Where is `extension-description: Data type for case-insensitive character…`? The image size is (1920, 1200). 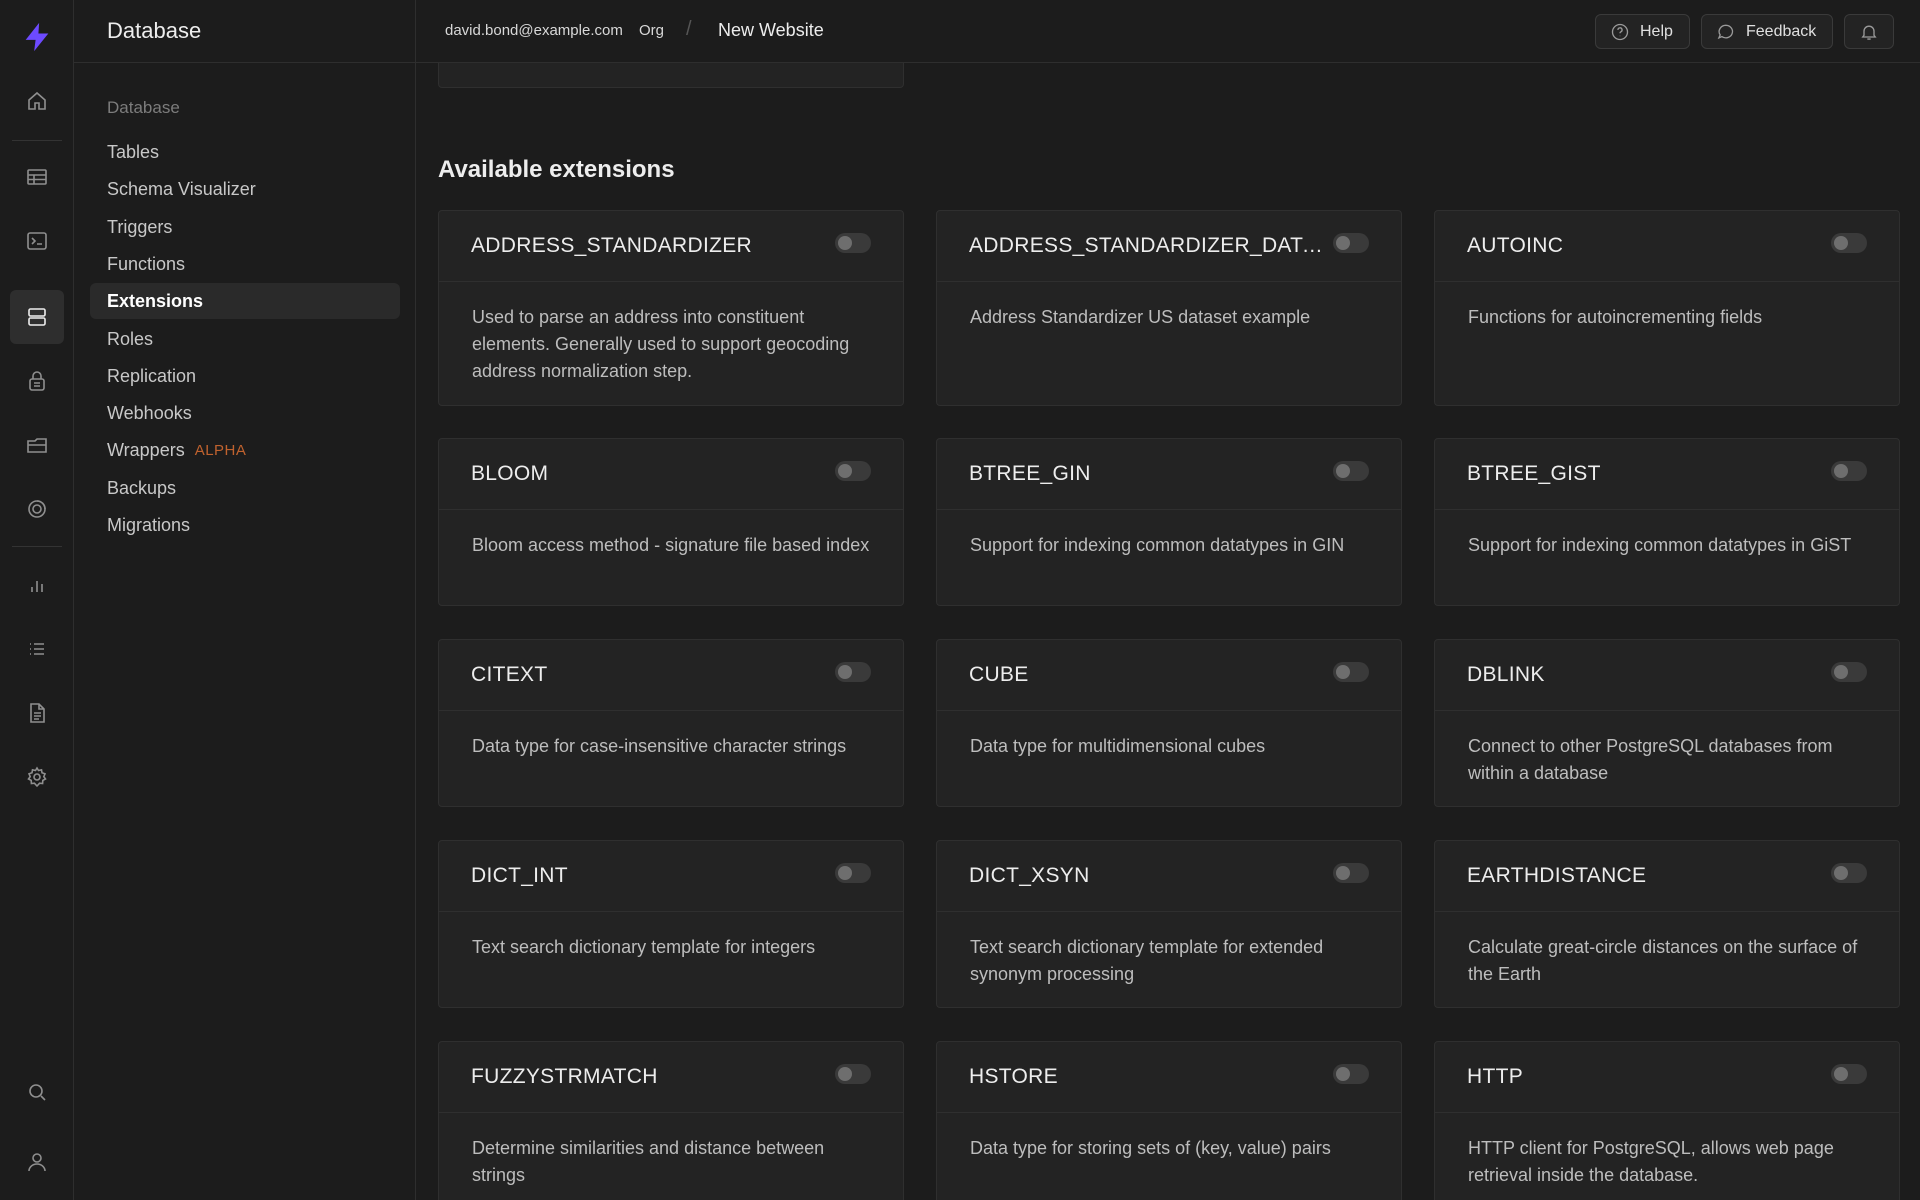
extension-description: Data type for case-insensitive character… is located at coordinates (659, 746).